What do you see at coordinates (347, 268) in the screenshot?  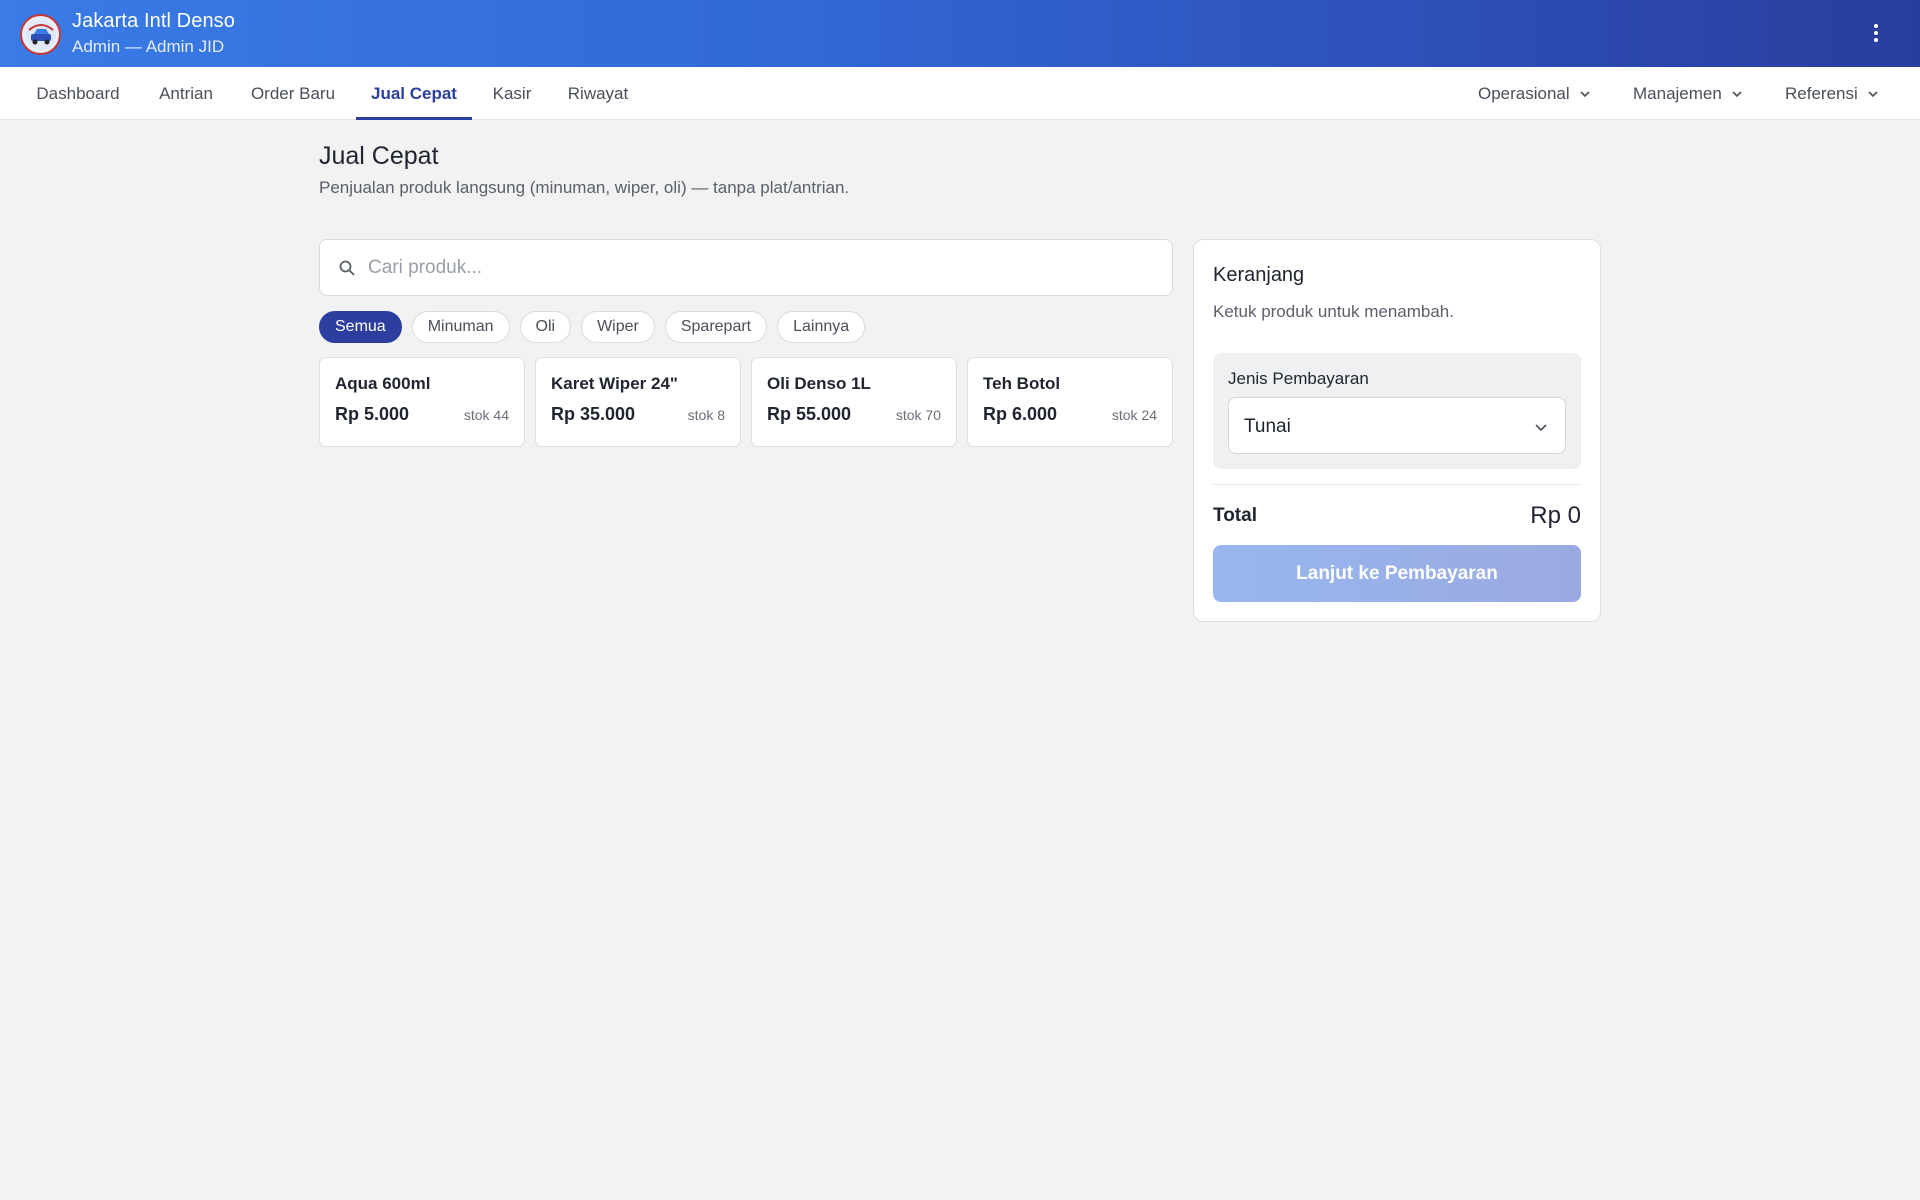 I see `search-icon` at bounding box center [347, 268].